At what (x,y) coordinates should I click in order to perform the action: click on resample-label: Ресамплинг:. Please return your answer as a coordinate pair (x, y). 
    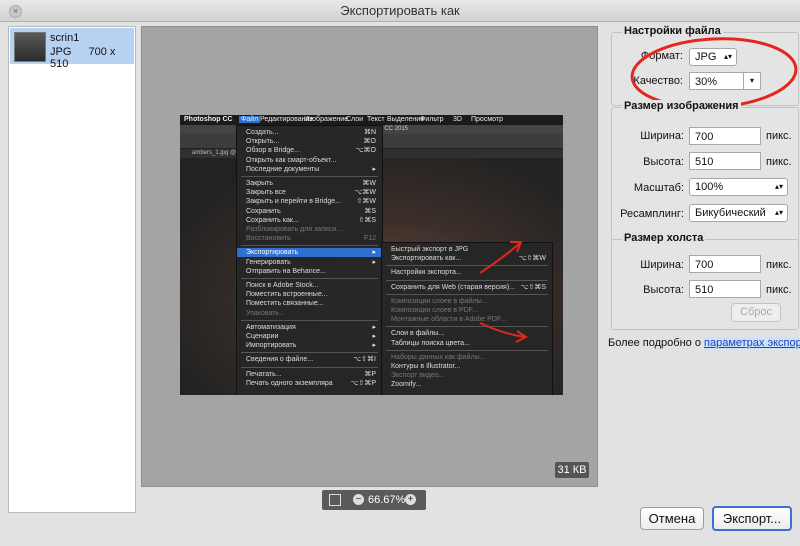
    Looking at the image, I should click on (652, 214).